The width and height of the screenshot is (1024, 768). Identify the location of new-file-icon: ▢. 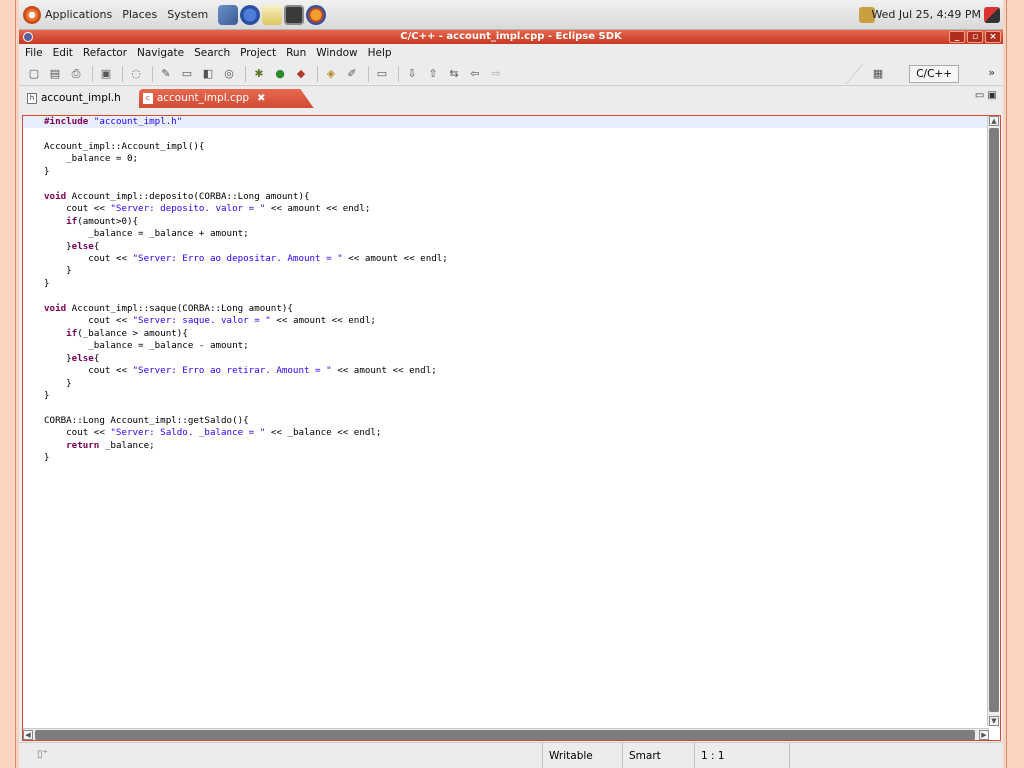
(34, 74).